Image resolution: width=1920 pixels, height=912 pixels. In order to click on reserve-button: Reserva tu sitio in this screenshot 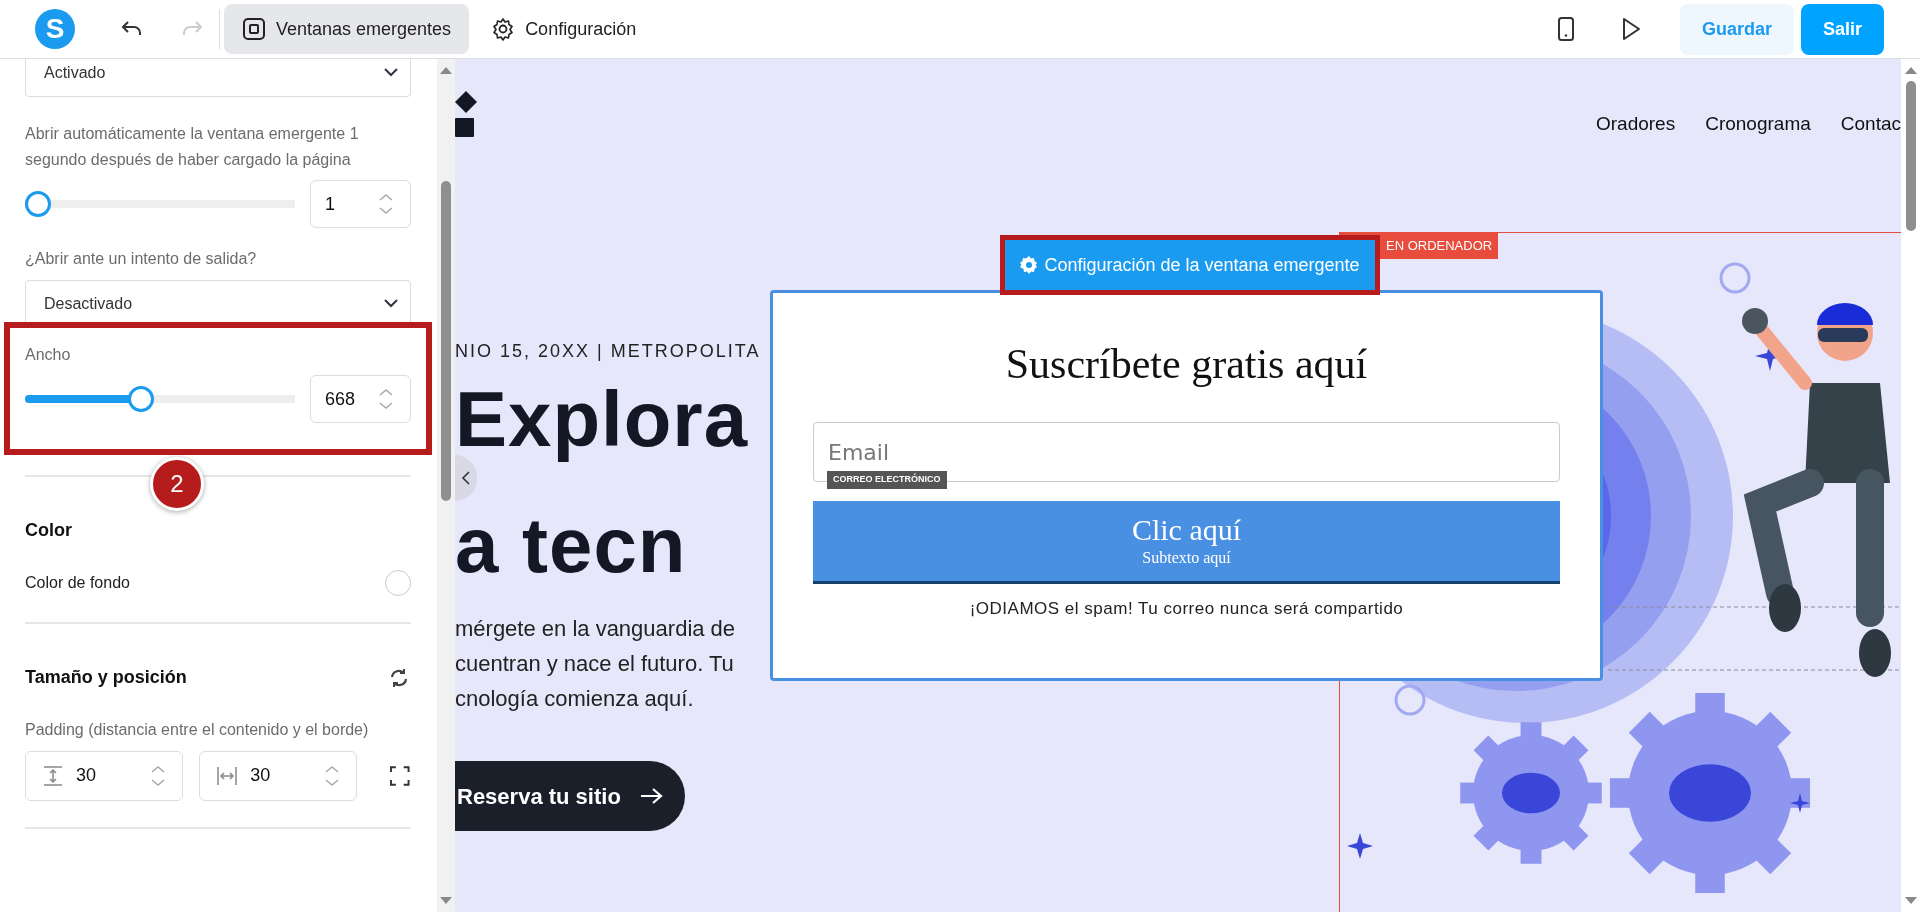, I will do `click(570, 796)`.